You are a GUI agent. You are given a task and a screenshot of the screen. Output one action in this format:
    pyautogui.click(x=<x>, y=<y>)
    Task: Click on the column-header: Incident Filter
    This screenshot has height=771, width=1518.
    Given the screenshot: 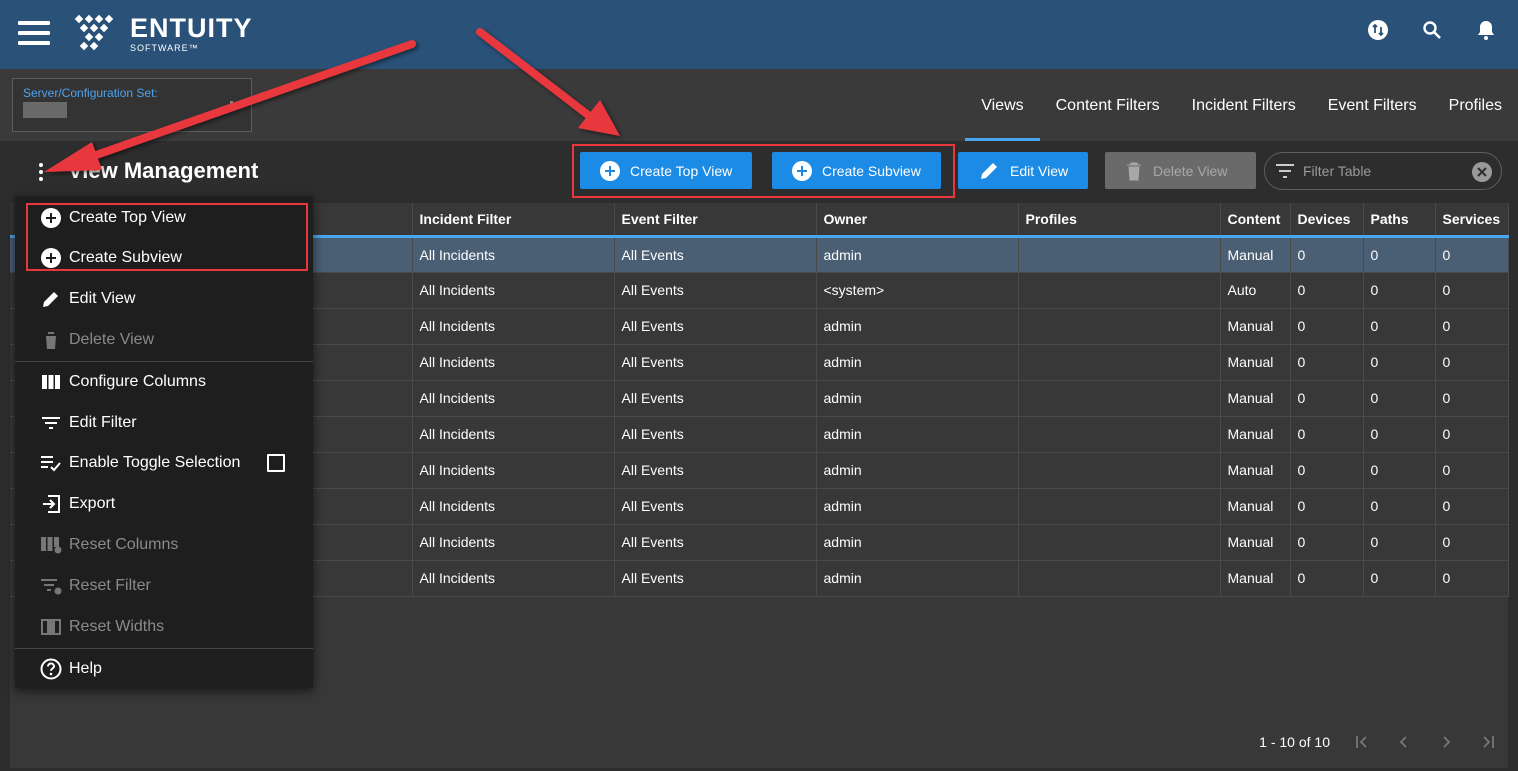 What is the action you would take?
    pyautogui.click(x=513, y=220)
    